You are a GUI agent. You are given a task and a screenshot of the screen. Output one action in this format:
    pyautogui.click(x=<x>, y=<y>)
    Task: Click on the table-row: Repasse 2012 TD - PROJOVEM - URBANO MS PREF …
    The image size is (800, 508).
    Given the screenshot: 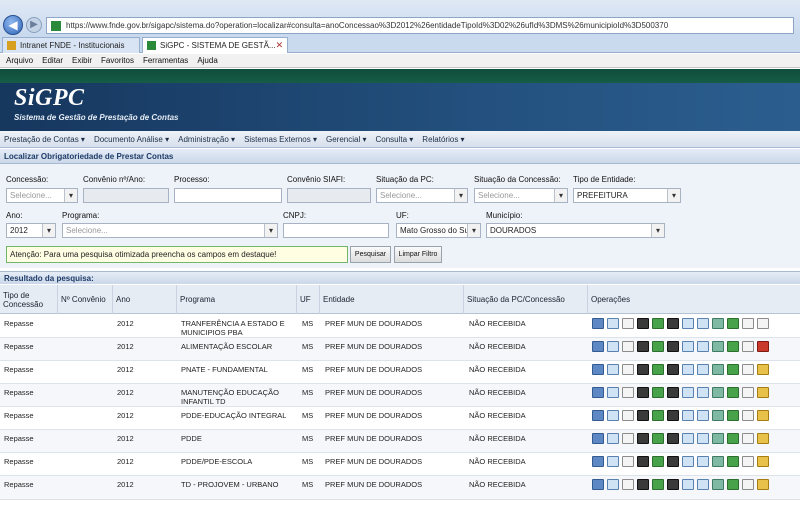 What is the action you would take?
    pyautogui.click(x=400, y=488)
    